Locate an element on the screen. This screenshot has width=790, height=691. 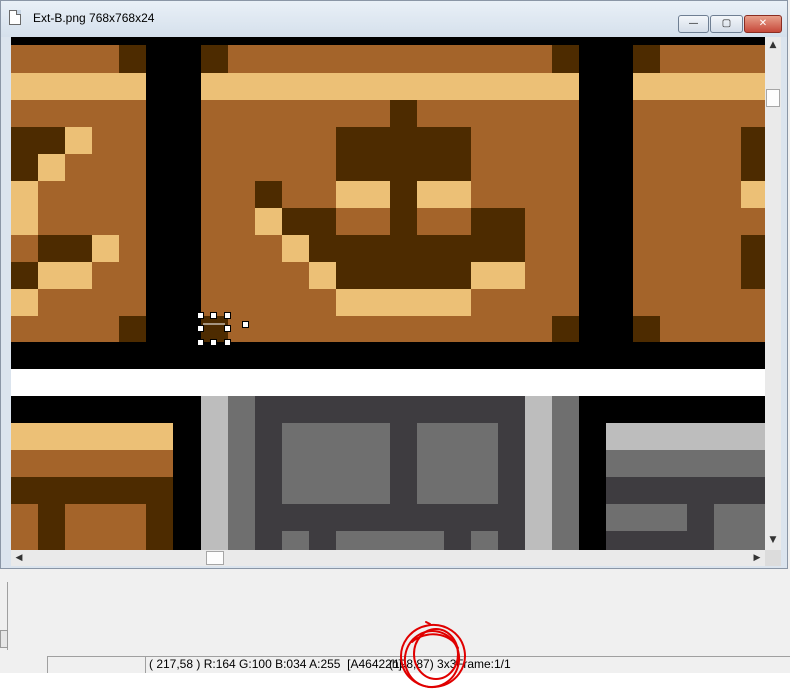
minimize-button: — is located at coordinates (693, 24).